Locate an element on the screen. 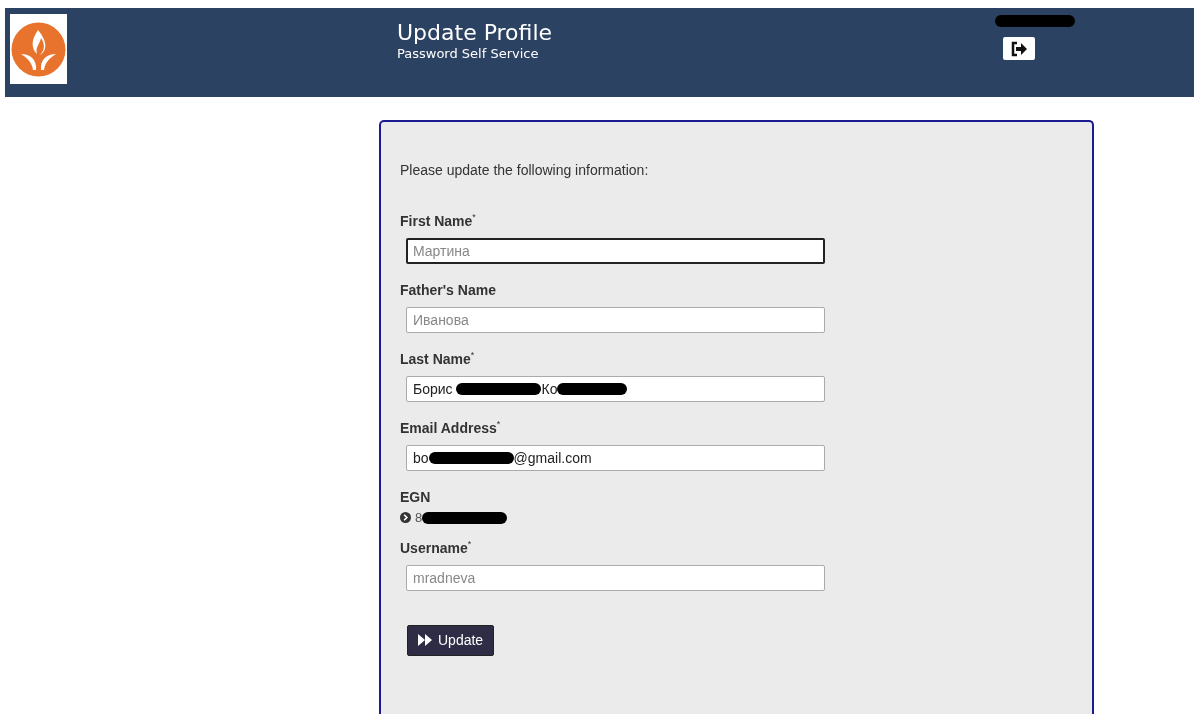 Image resolution: width=1194 pixels, height=716 pixels. chevron-circle-icon is located at coordinates (405, 518).